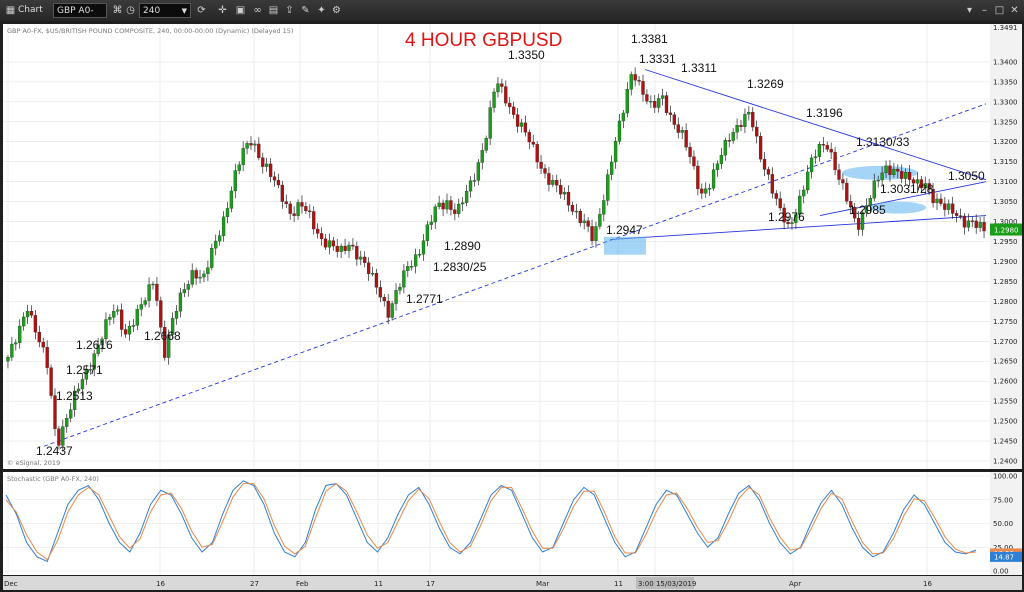  What do you see at coordinates (966, 176) in the screenshot?
I see `price-annotation: 1.3050` at bounding box center [966, 176].